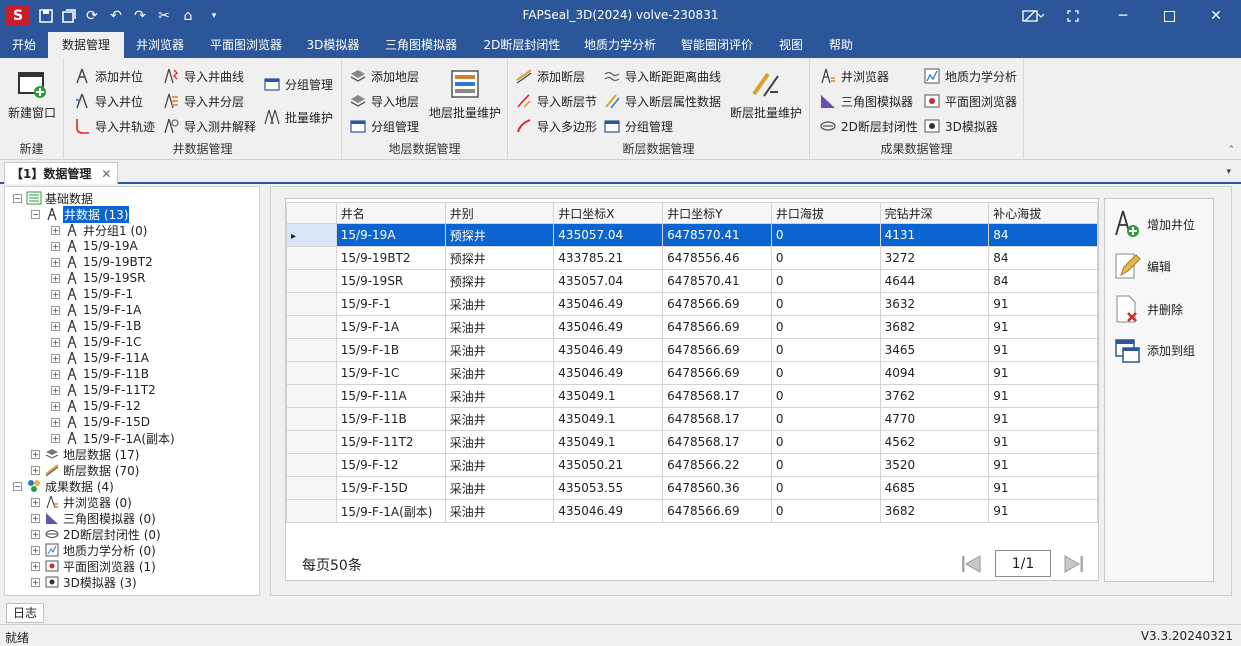 The image size is (1241, 646). Describe the element at coordinates (96, 534) in the screenshot. I see `tree-node-result-item: +2D断层封闭性 (0)` at that location.